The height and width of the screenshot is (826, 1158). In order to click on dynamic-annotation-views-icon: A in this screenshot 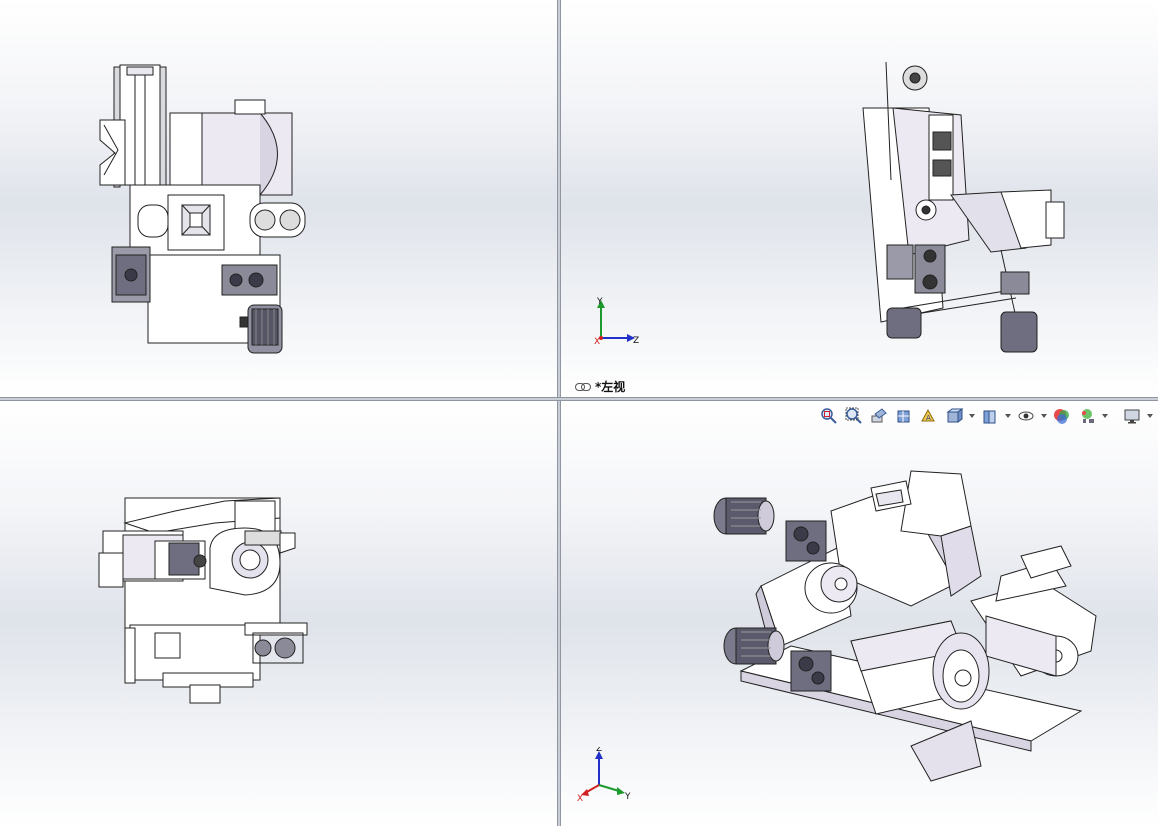, I will do `click(929, 416)`.